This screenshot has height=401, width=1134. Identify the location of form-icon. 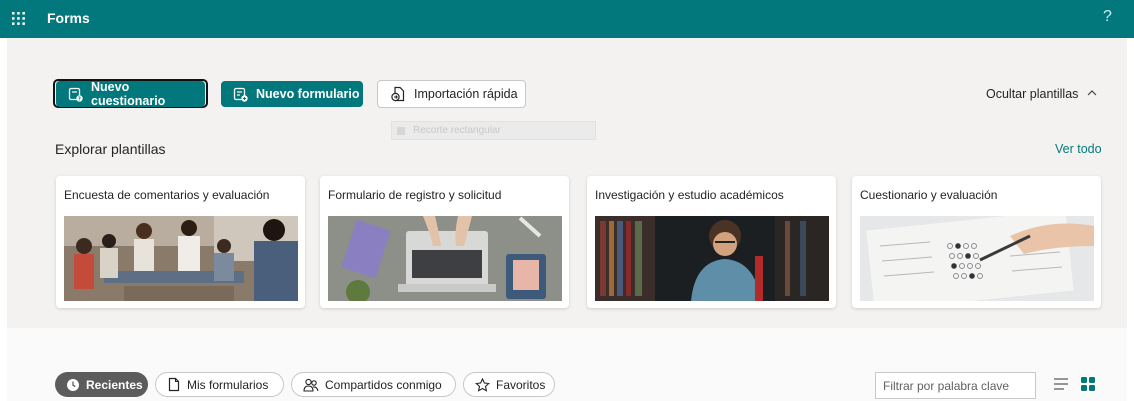
(240, 94).